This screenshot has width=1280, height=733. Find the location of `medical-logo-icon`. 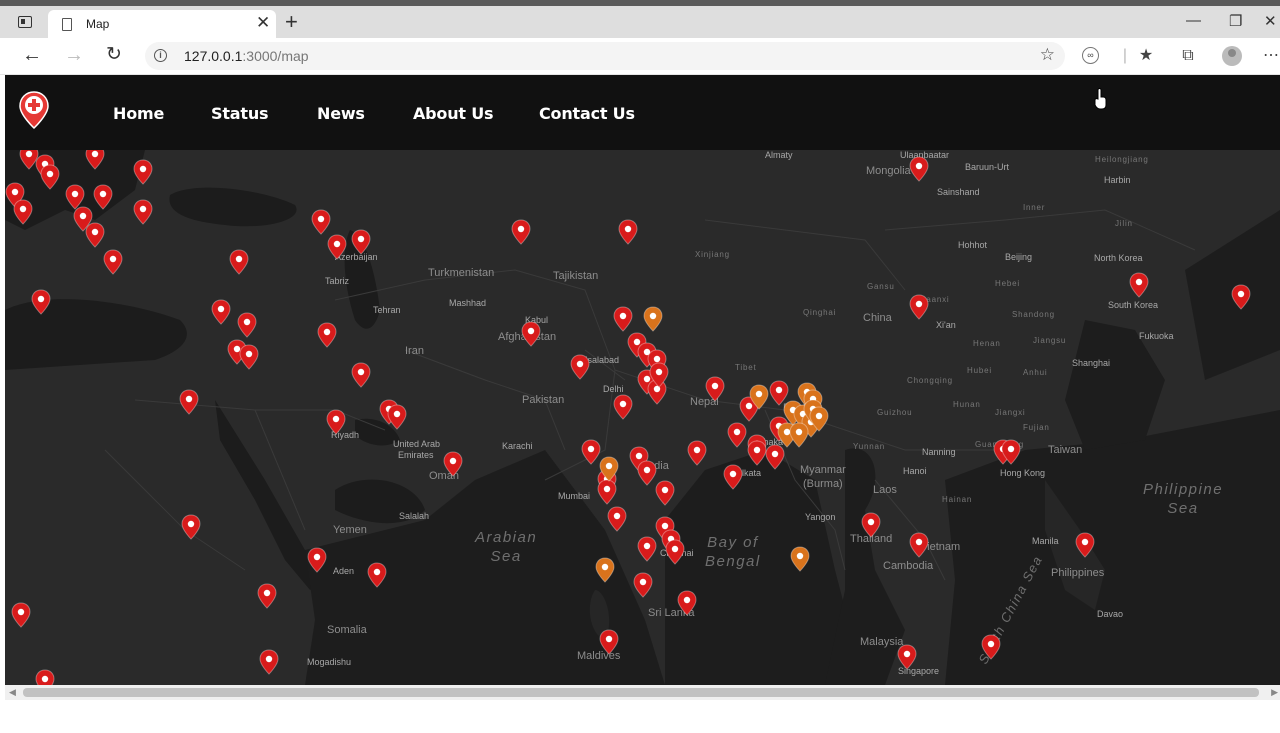

medical-logo-icon is located at coordinates (34, 110).